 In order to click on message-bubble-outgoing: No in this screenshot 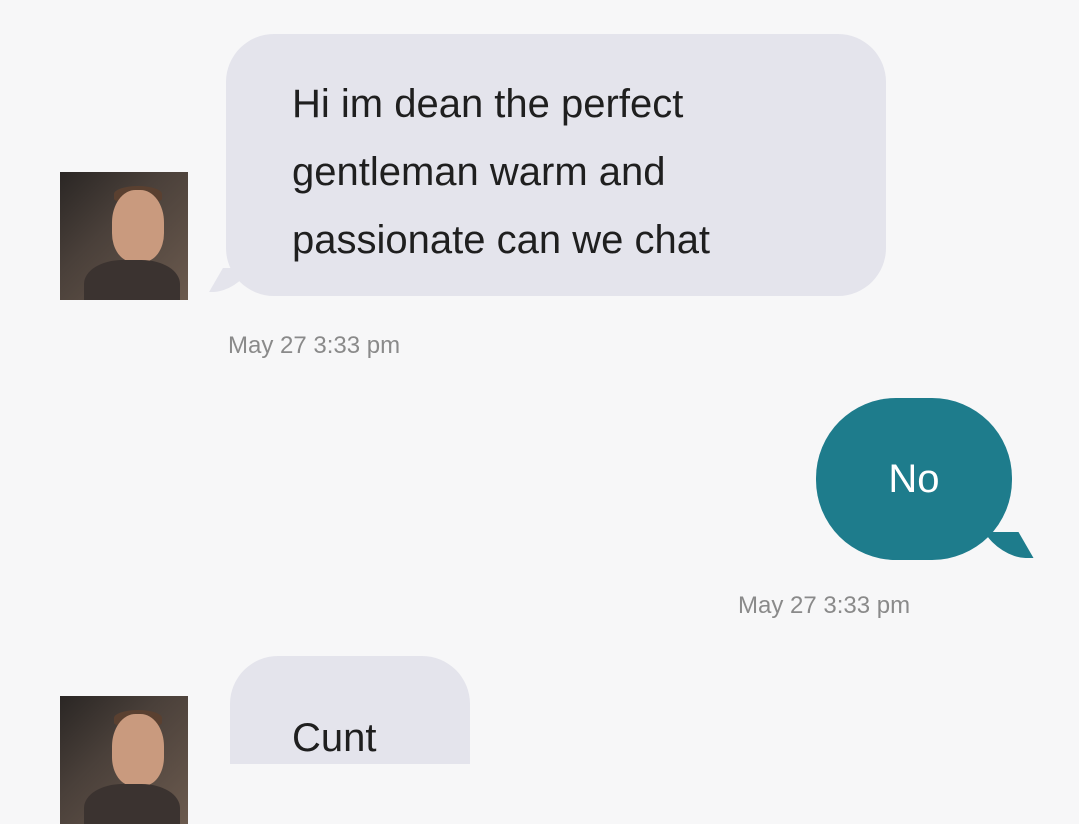, I will do `click(925, 479)`.